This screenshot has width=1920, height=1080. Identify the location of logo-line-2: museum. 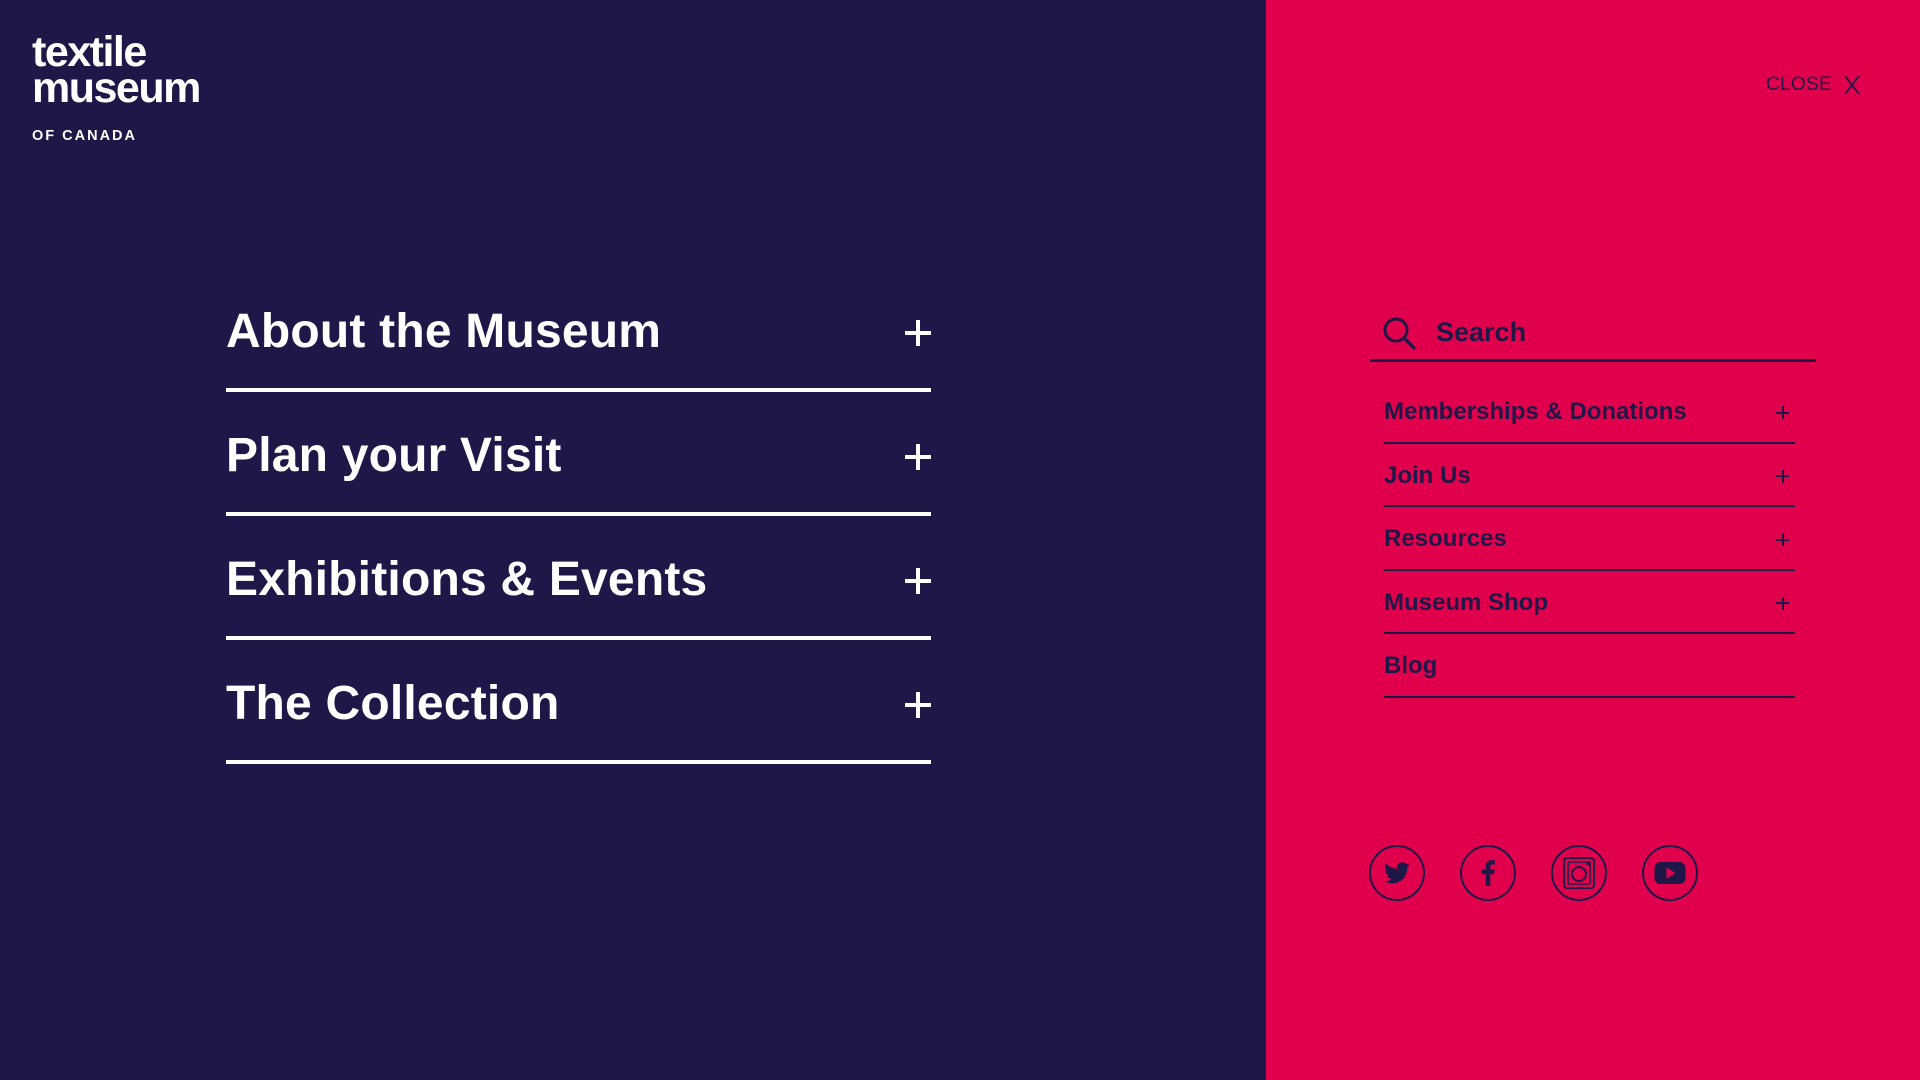
(116, 88).